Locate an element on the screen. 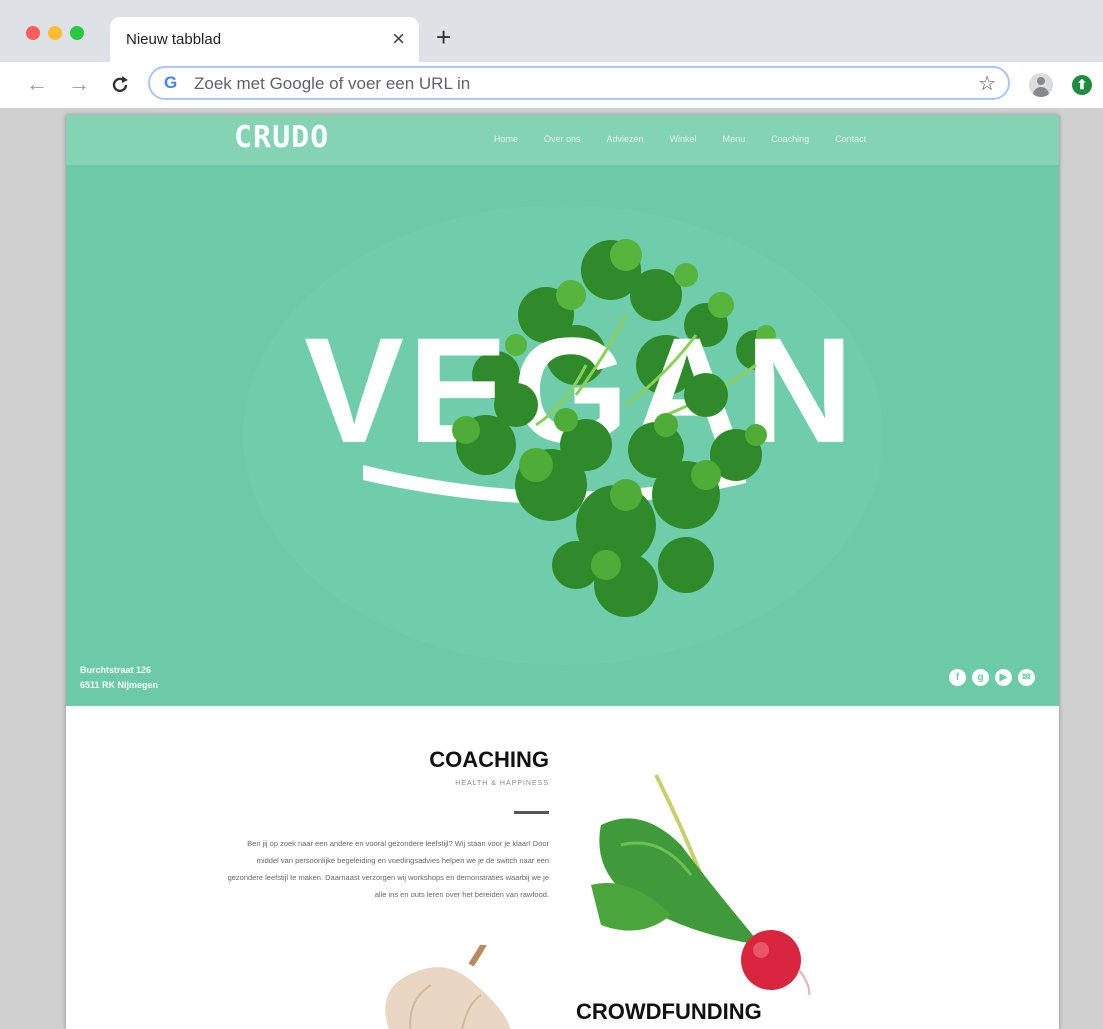 The image size is (1103, 1029). crowdfunding-heading: CROWDFUNDING is located at coordinates (669, 1011).